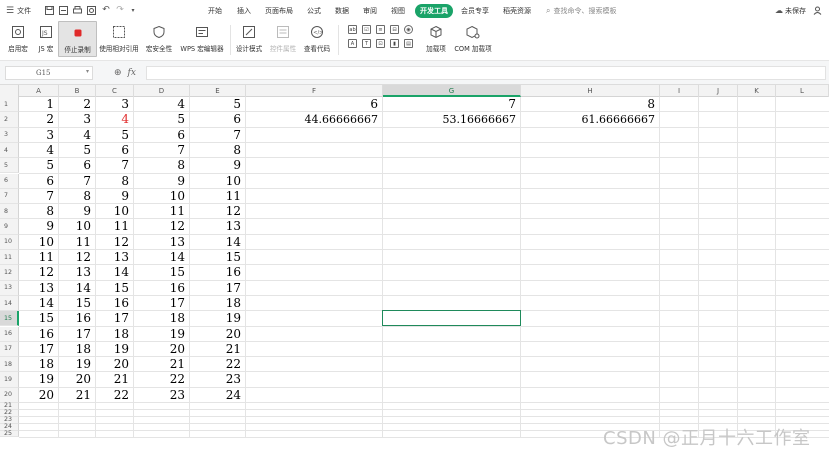 This screenshot has height=456, width=829. I want to click on cell-c18: 20, so click(115, 364).